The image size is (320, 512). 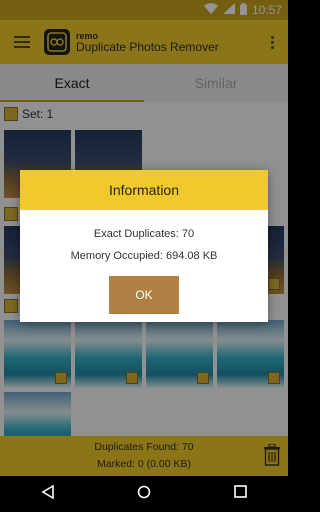 What do you see at coordinates (144, 295) in the screenshot?
I see `ok-button: OK` at bounding box center [144, 295].